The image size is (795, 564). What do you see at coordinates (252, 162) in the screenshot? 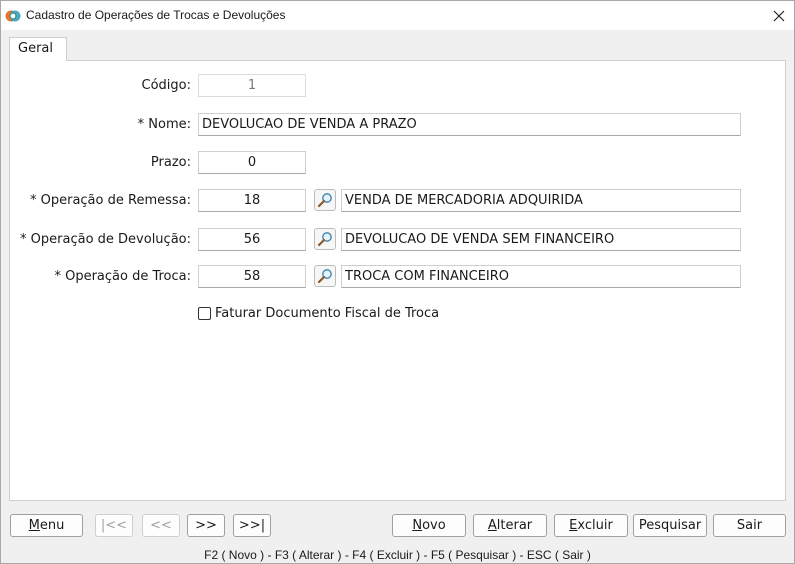
I see `prazo-input: 0` at bounding box center [252, 162].